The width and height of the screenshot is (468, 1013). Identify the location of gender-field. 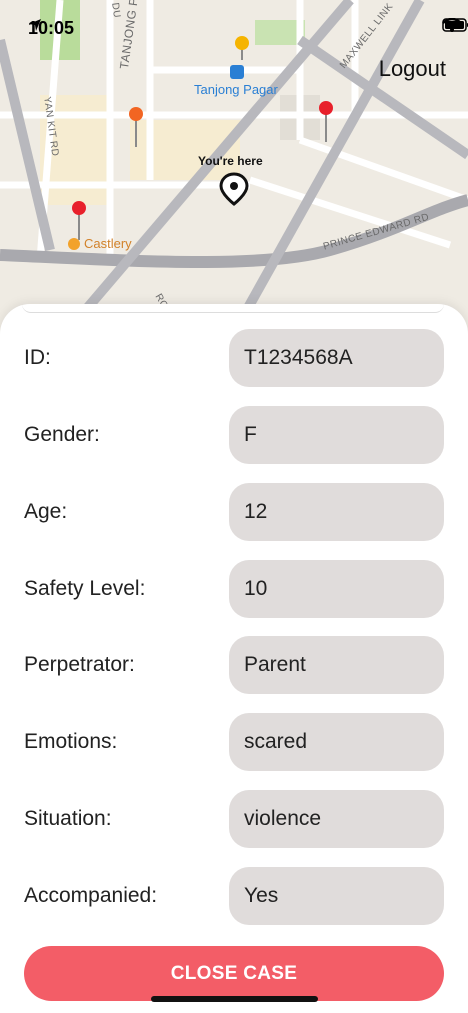
(336, 435).